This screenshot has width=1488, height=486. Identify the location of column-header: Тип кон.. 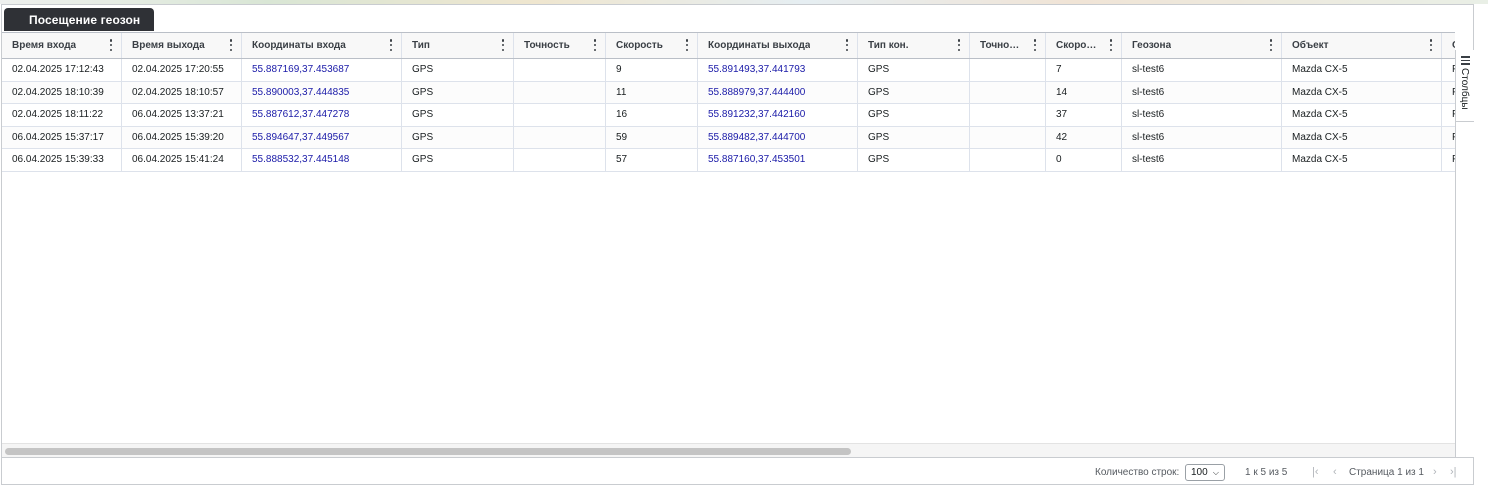
(914, 45).